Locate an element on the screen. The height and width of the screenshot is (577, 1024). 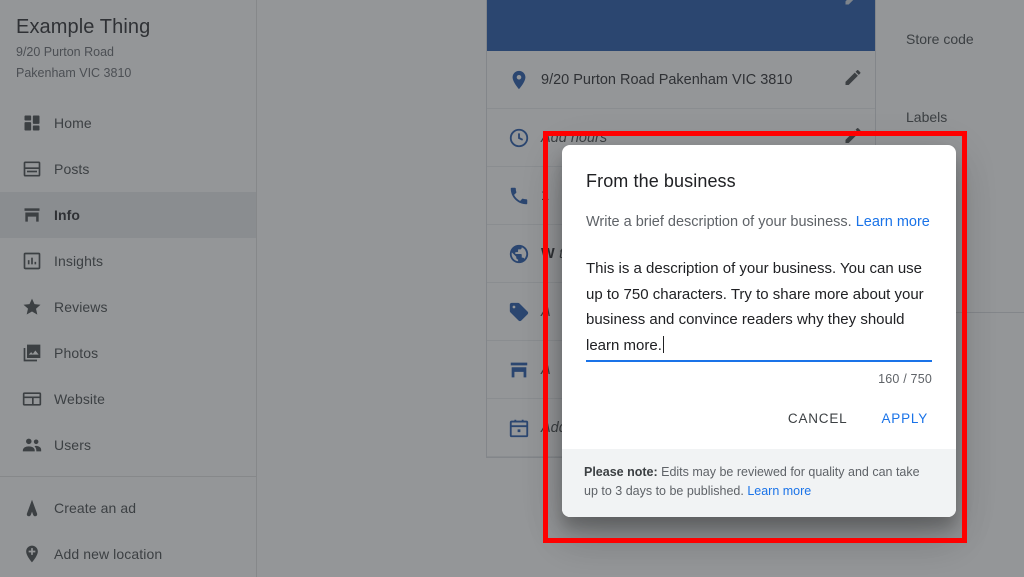
dialog-title: From the business is located at coordinates (661, 181).